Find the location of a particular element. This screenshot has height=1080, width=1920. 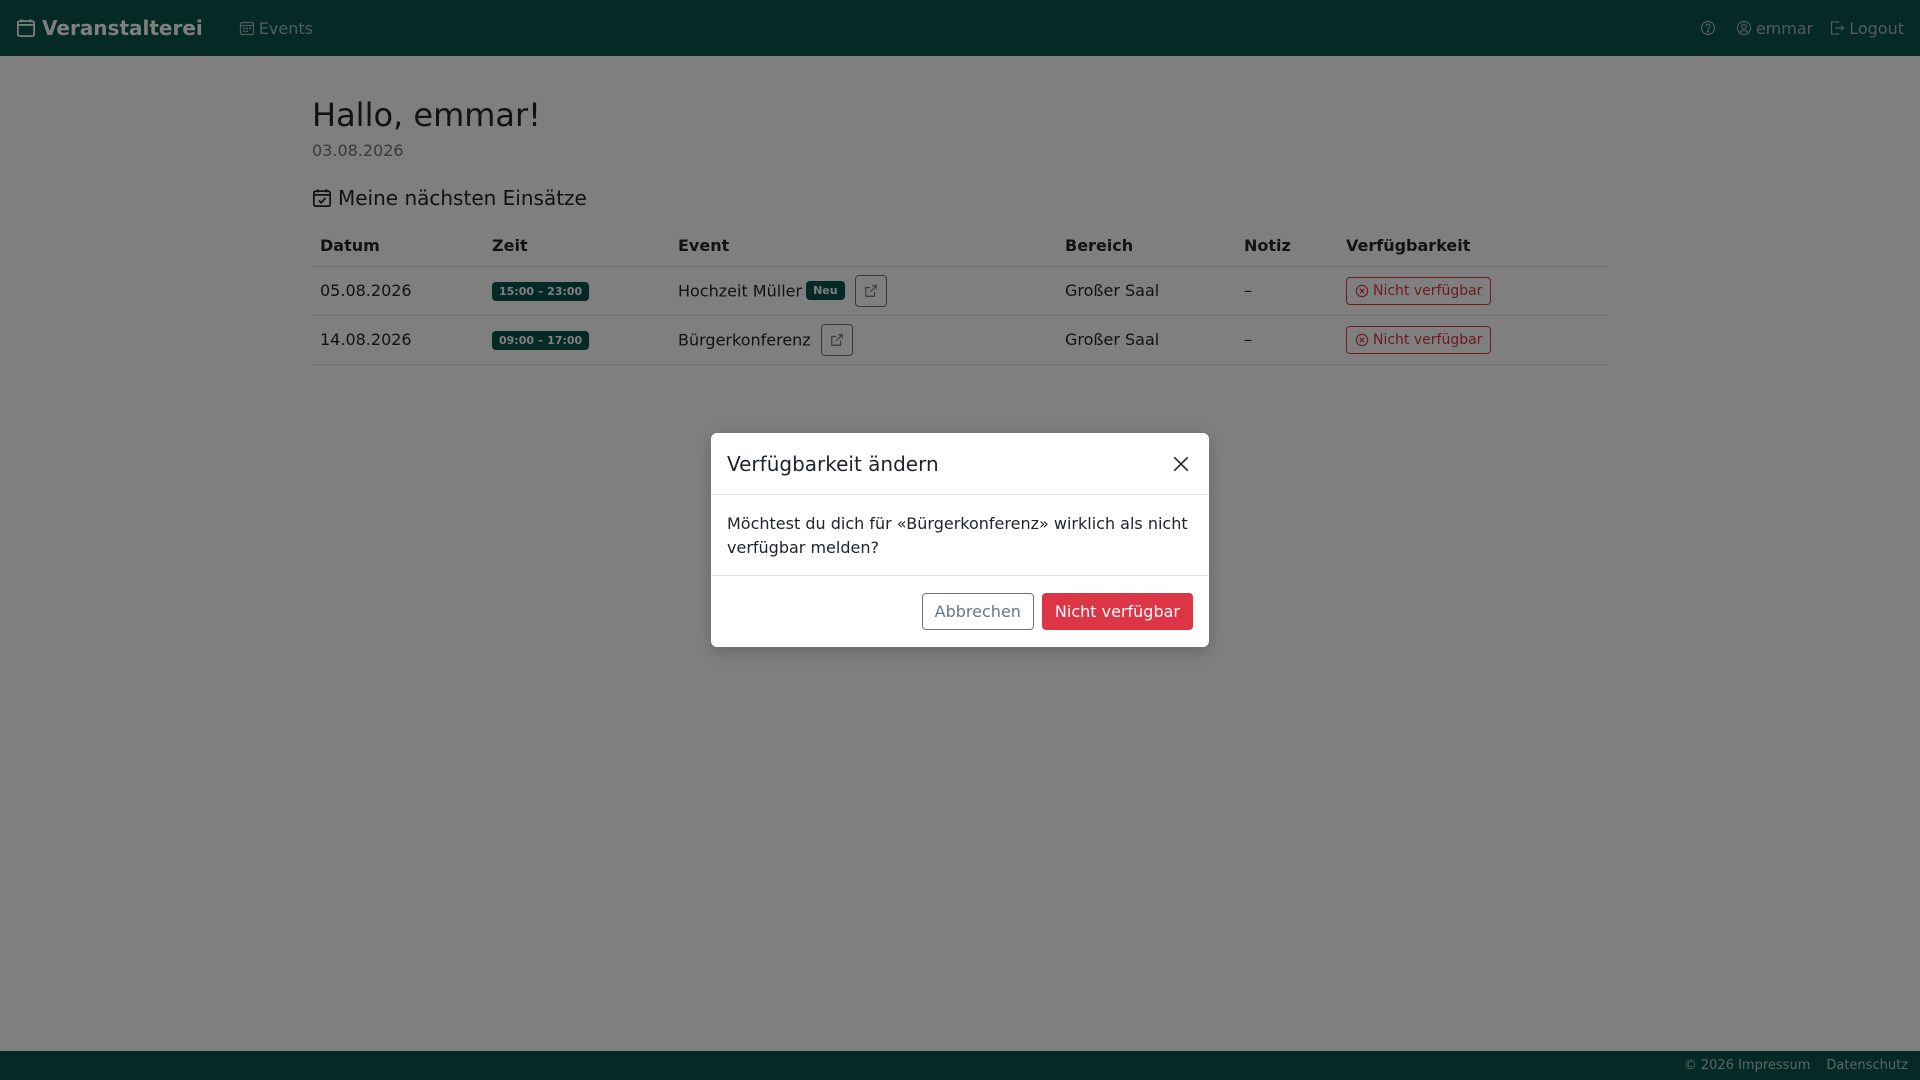

cancel-button: Abbrechen is located at coordinates (977, 611).